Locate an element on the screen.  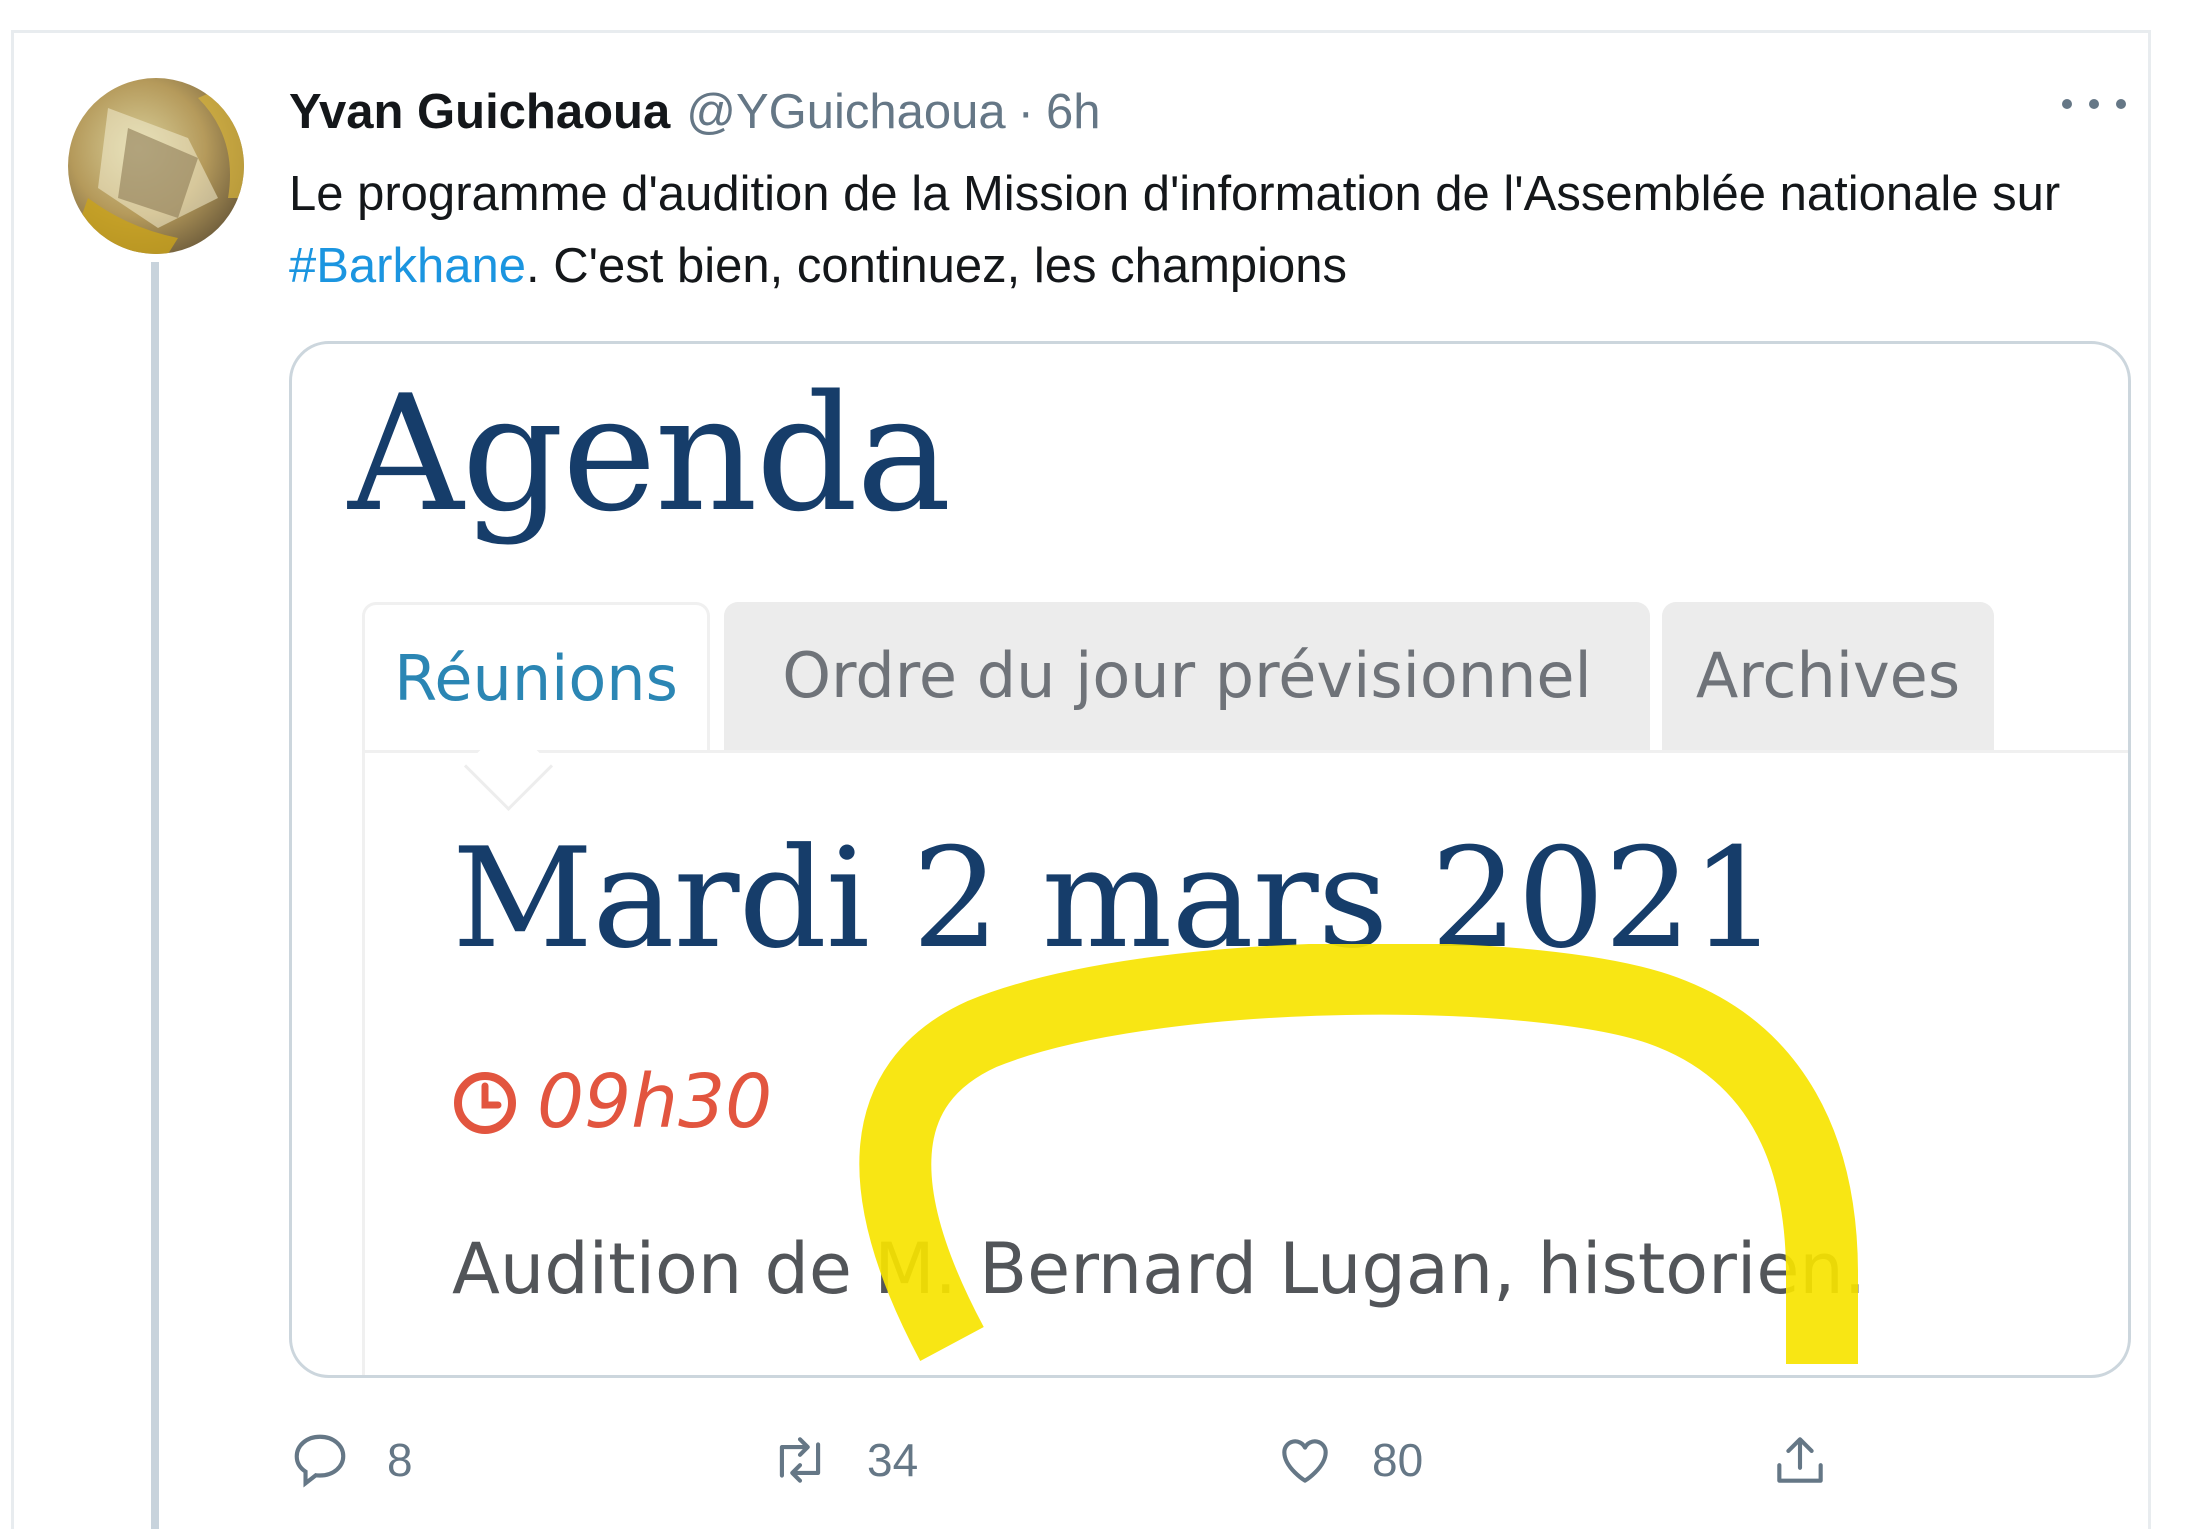
avatar is located at coordinates (156, 166).